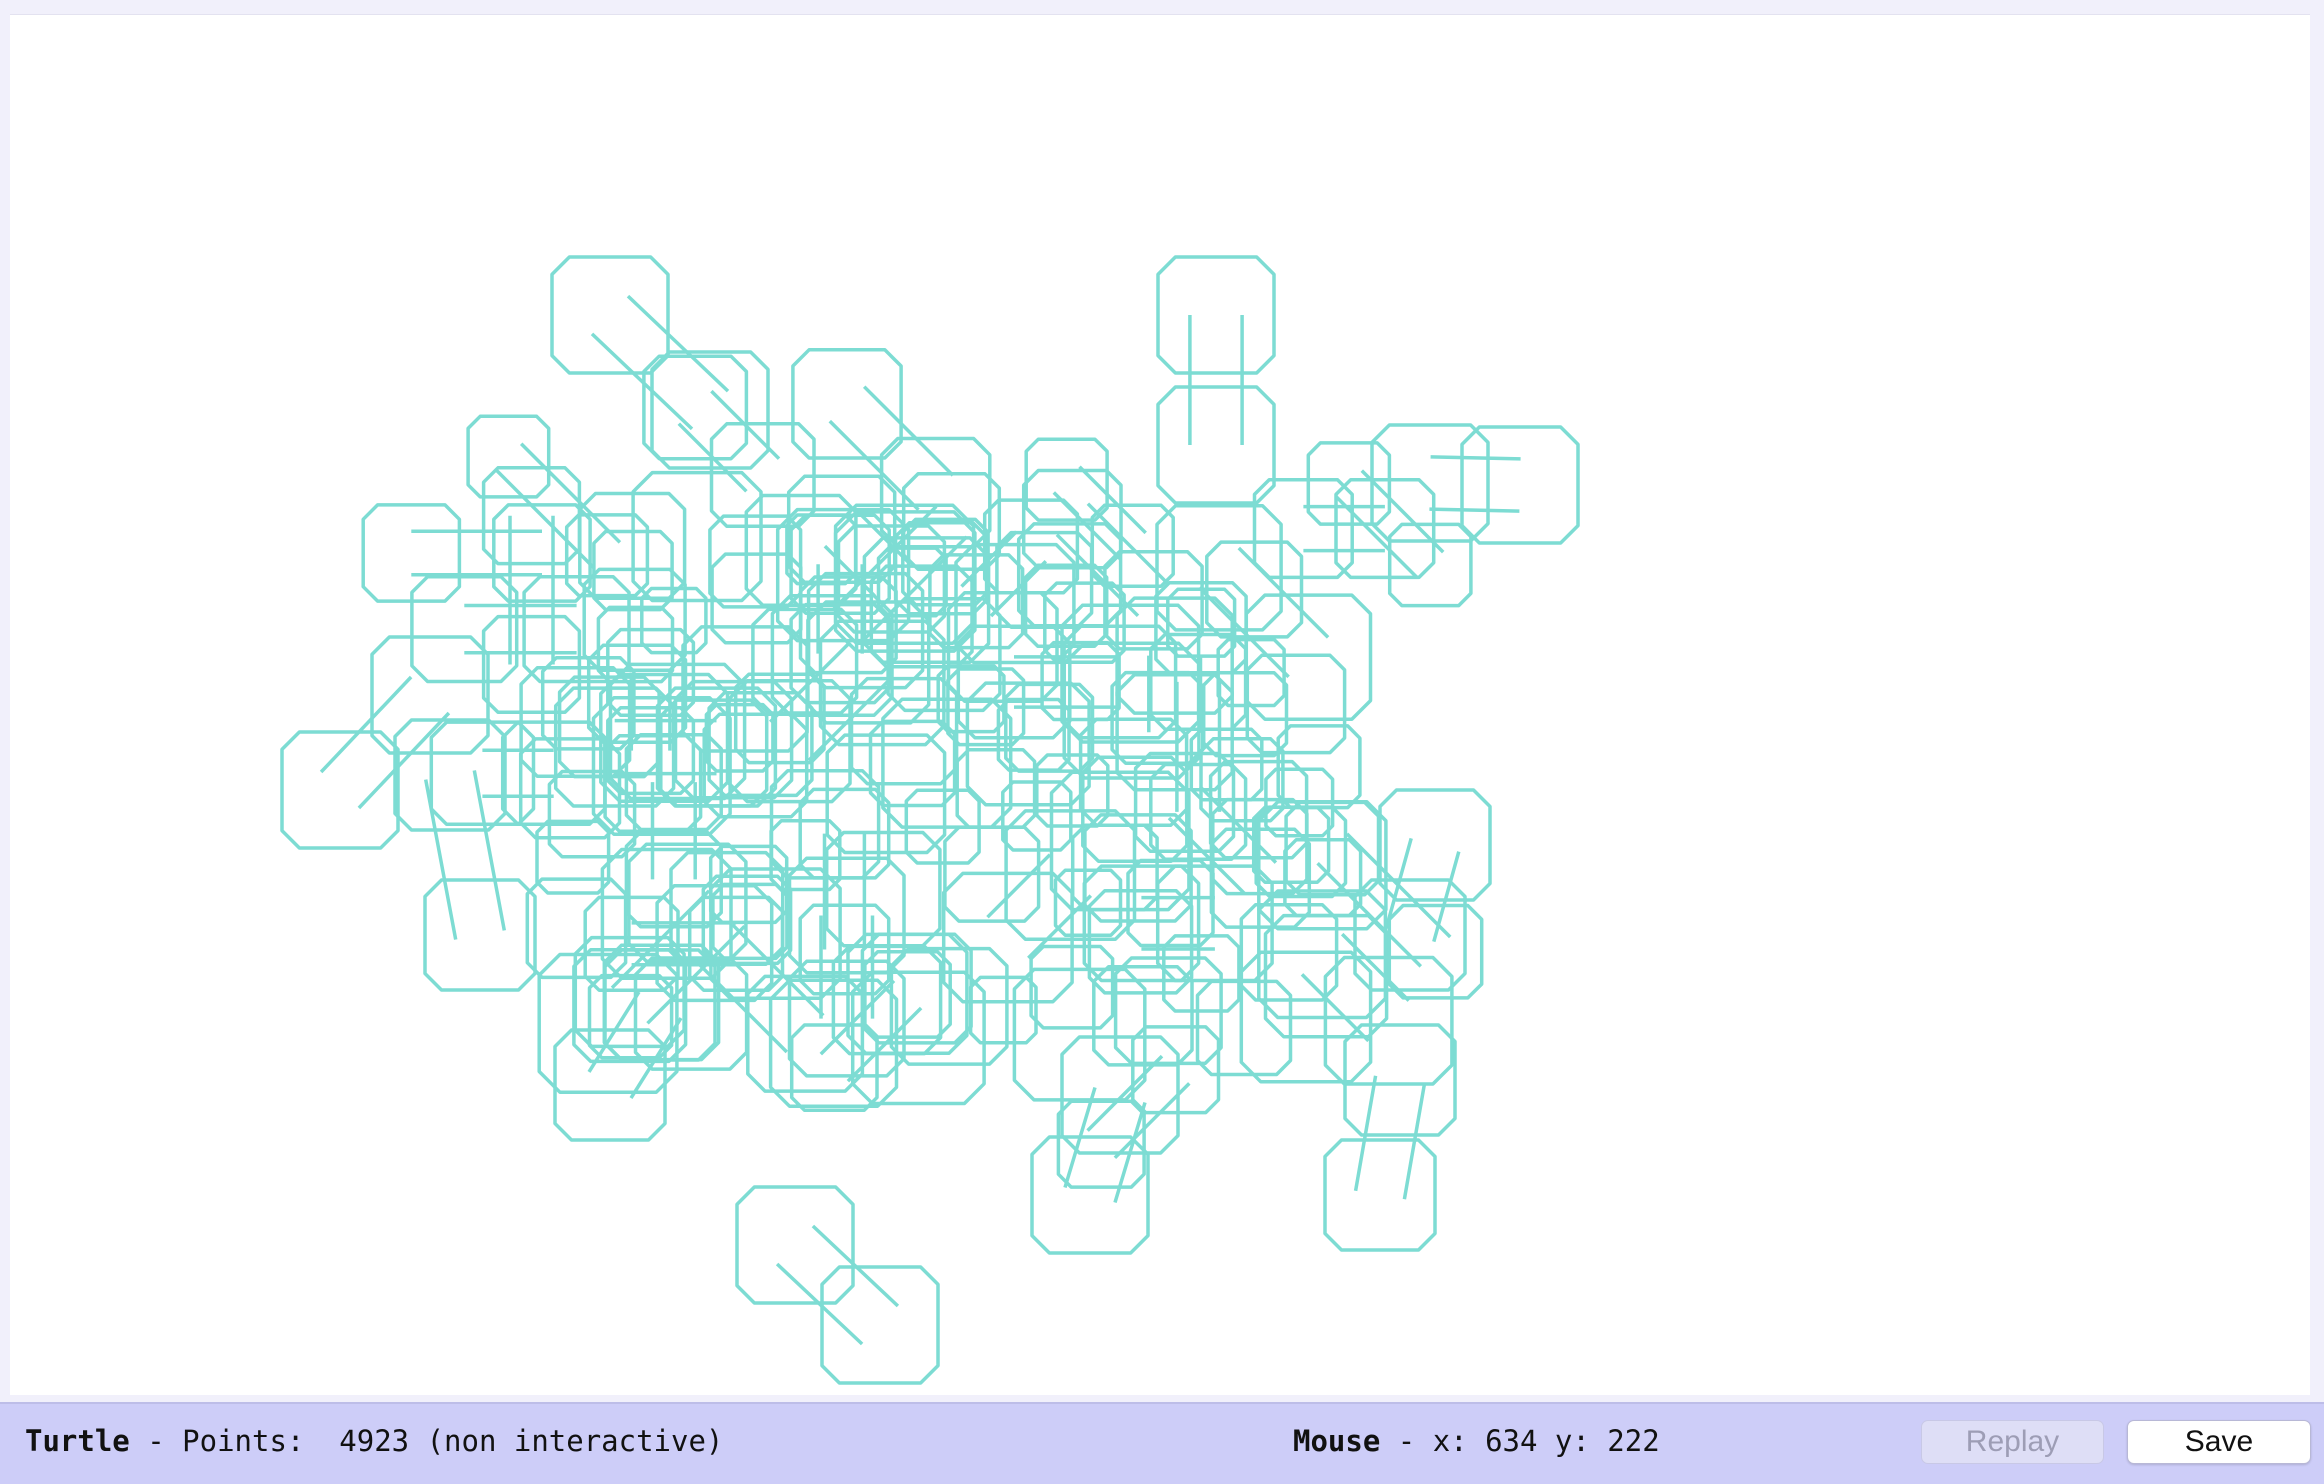 The height and width of the screenshot is (1484, 2324). I want to click on turtle-status: Turtle - Points: 4923 (non interactive), so click(374, 1441).